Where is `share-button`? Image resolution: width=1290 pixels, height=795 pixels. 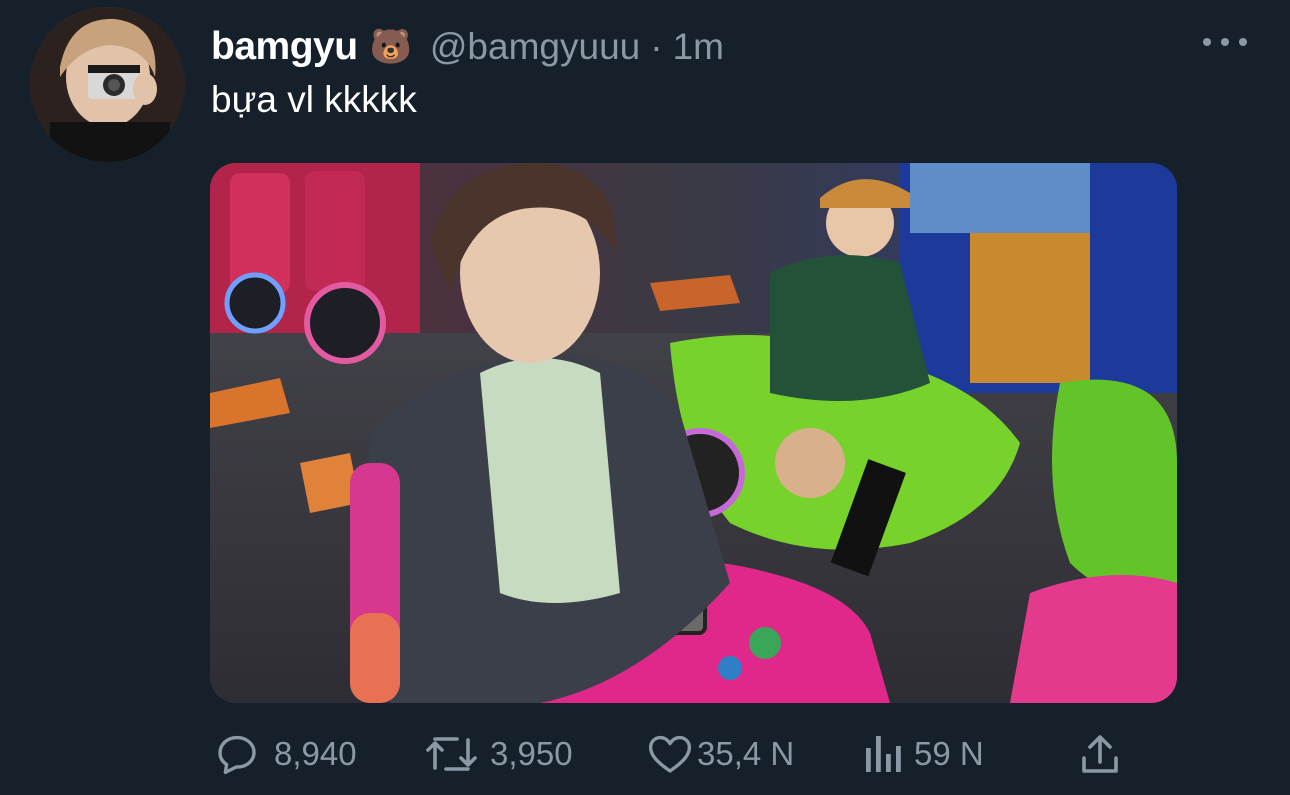
share-button is located at coordinates (1100, 754).